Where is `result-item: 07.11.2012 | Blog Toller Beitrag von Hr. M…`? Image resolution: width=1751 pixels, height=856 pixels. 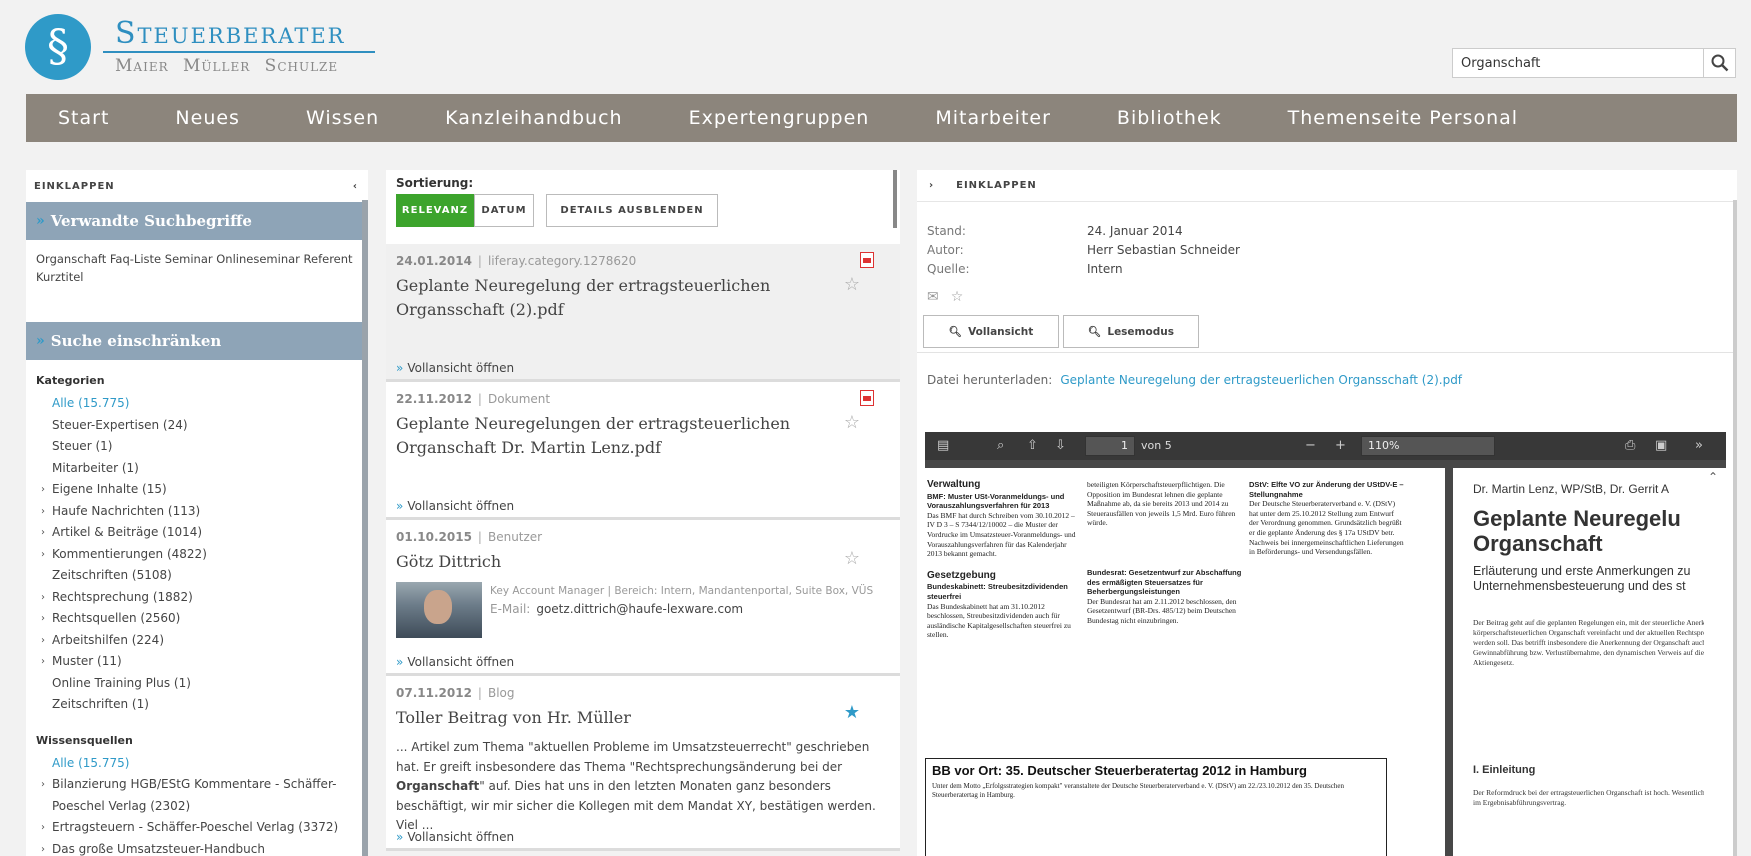 result-item: 07.11.2012 | Blog Toller Beitrag von Hr. M… is located at coordinates (643, 763).